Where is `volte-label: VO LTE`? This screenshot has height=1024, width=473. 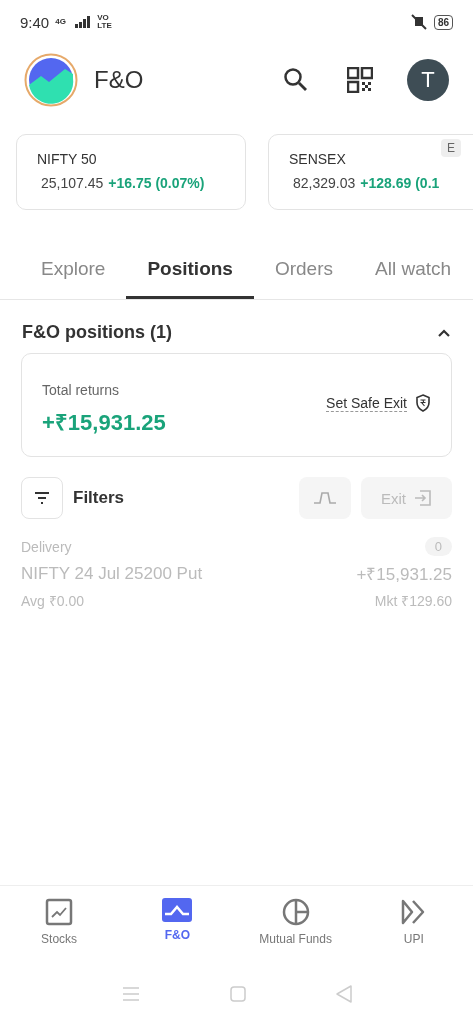
volte-label: VO LTE is located at coordinates (104, 22).